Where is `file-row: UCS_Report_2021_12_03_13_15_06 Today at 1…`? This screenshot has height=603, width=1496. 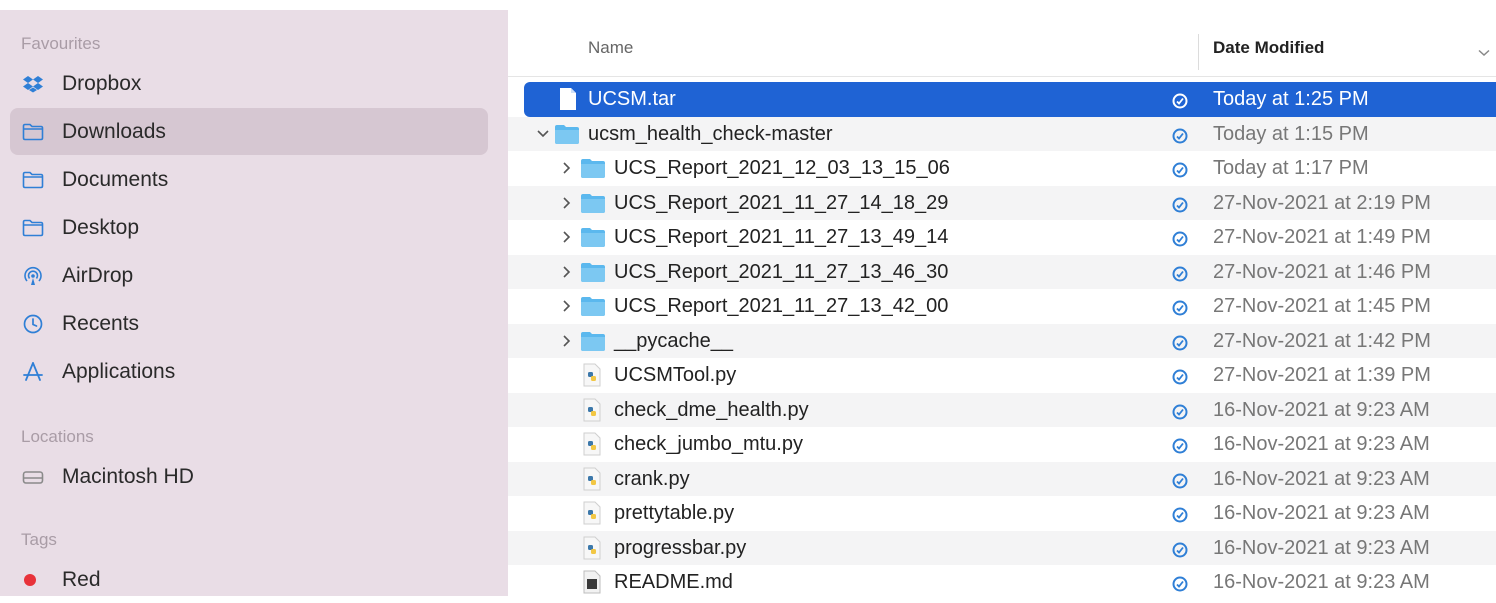 file-row: UCS_Report_2021_12_03_13_15_06 Today at 1… is located at coordinates (1002, 168).